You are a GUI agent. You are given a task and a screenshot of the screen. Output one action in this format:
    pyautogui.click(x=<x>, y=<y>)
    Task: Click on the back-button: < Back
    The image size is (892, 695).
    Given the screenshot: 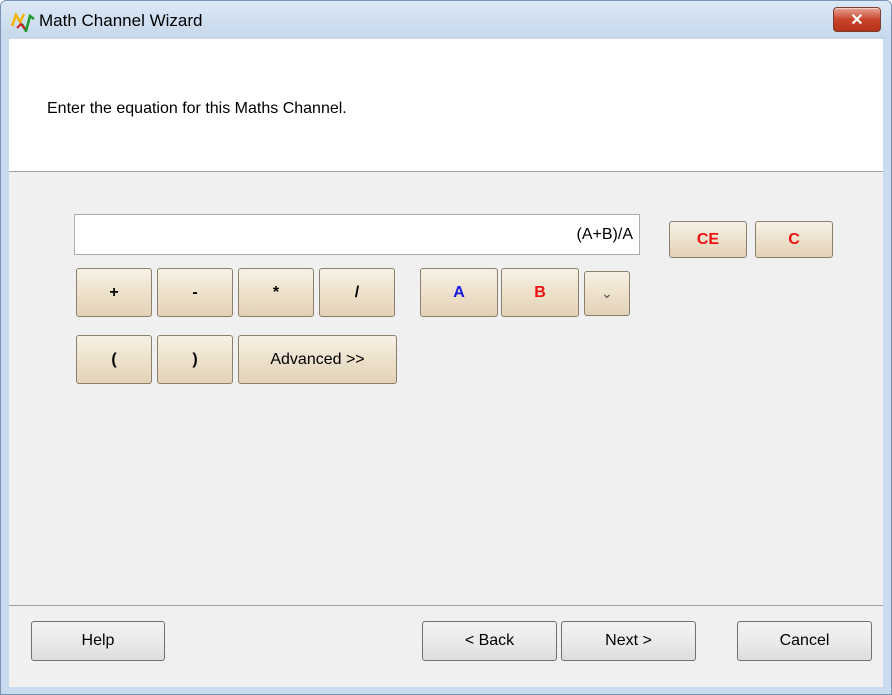 What is the action you would take?
    pyautogui.click(x=489, y=641)
    